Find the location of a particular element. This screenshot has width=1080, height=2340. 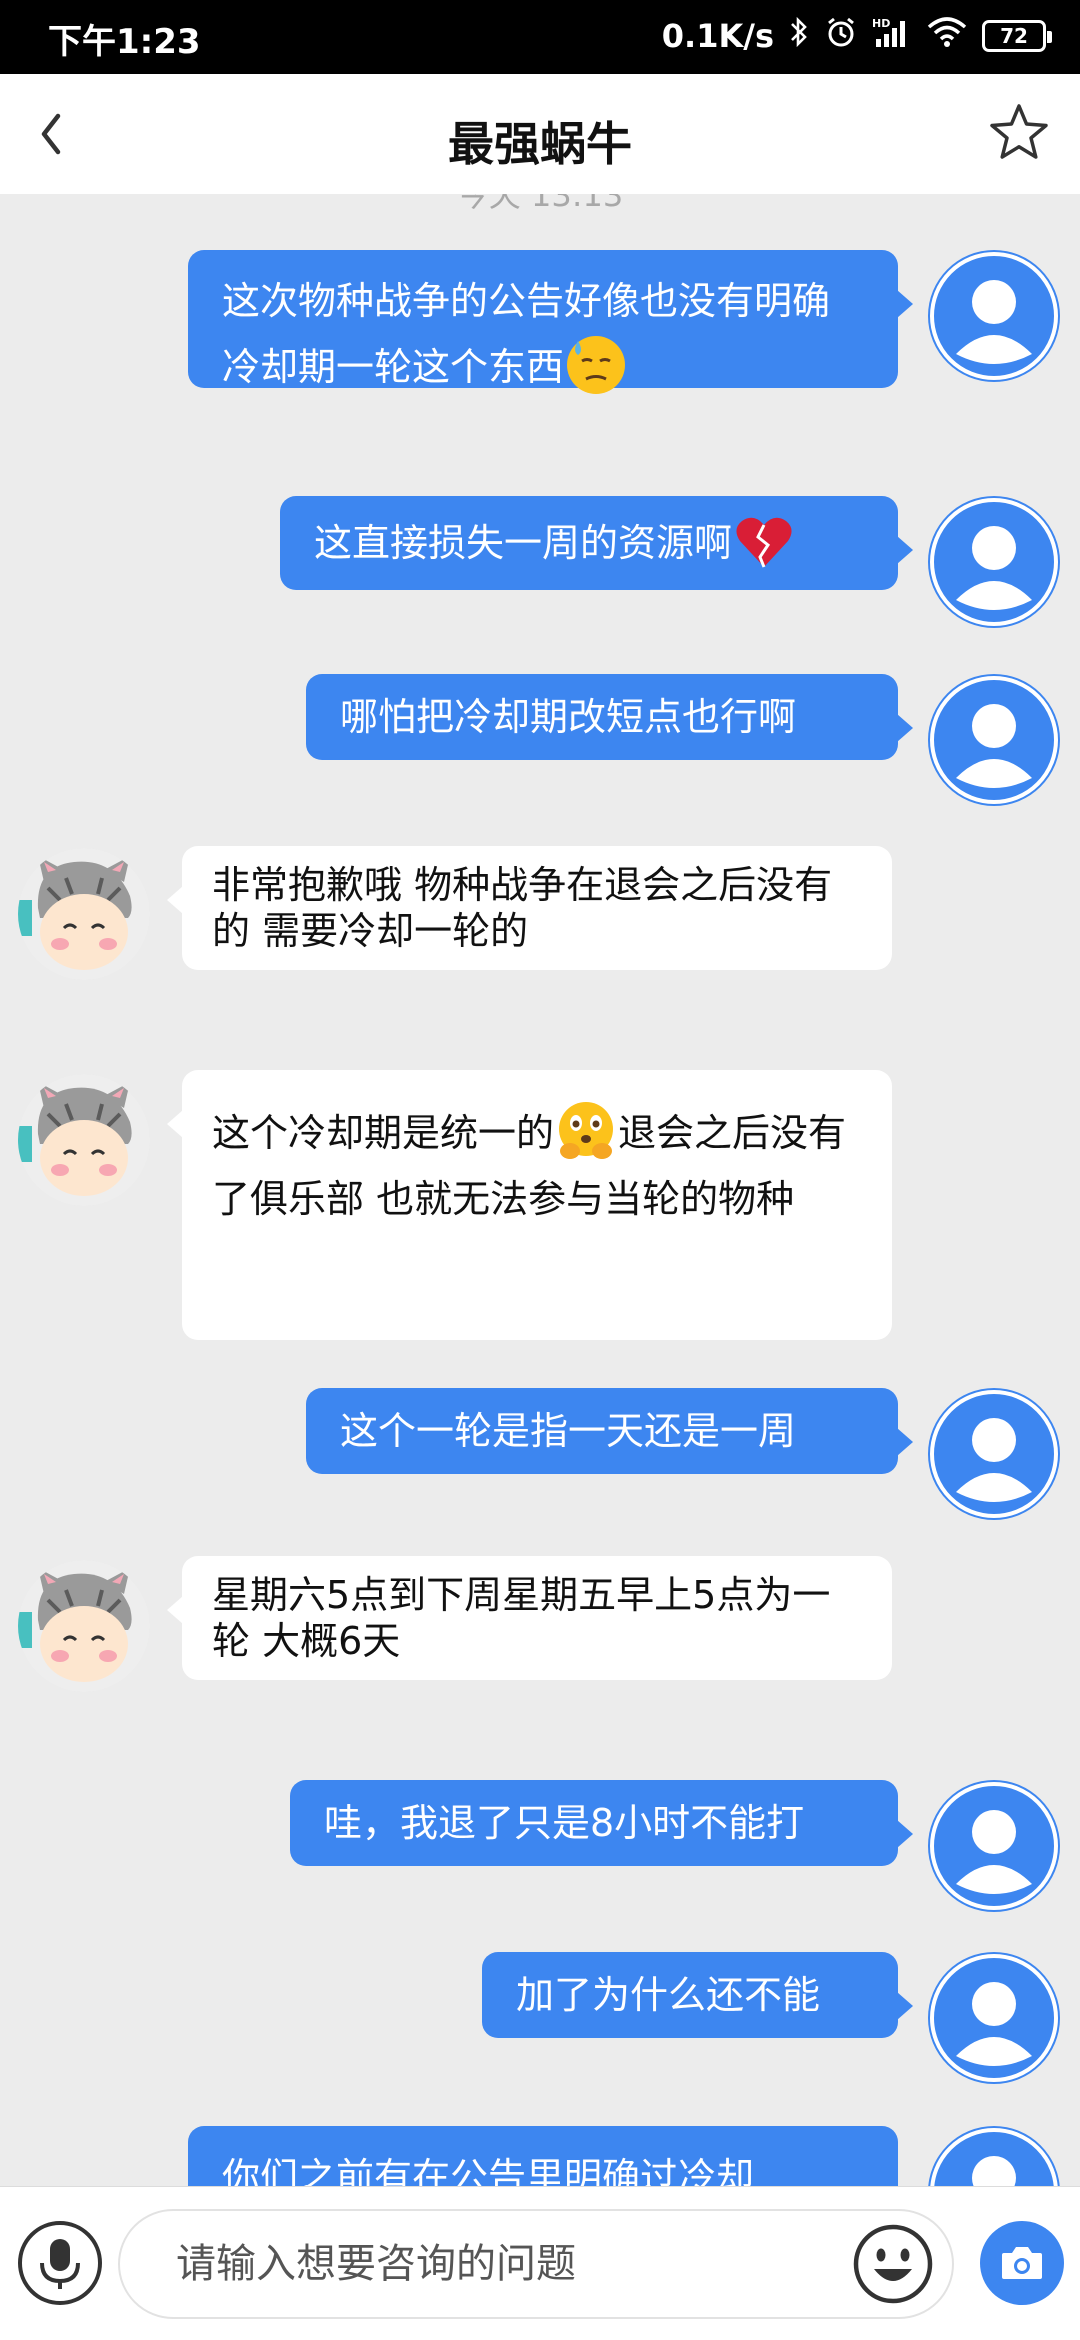

message-text: 这次物种战争的公告好像也没有明确冷却期一轮这个东西 is located at coordinates (526, 334).